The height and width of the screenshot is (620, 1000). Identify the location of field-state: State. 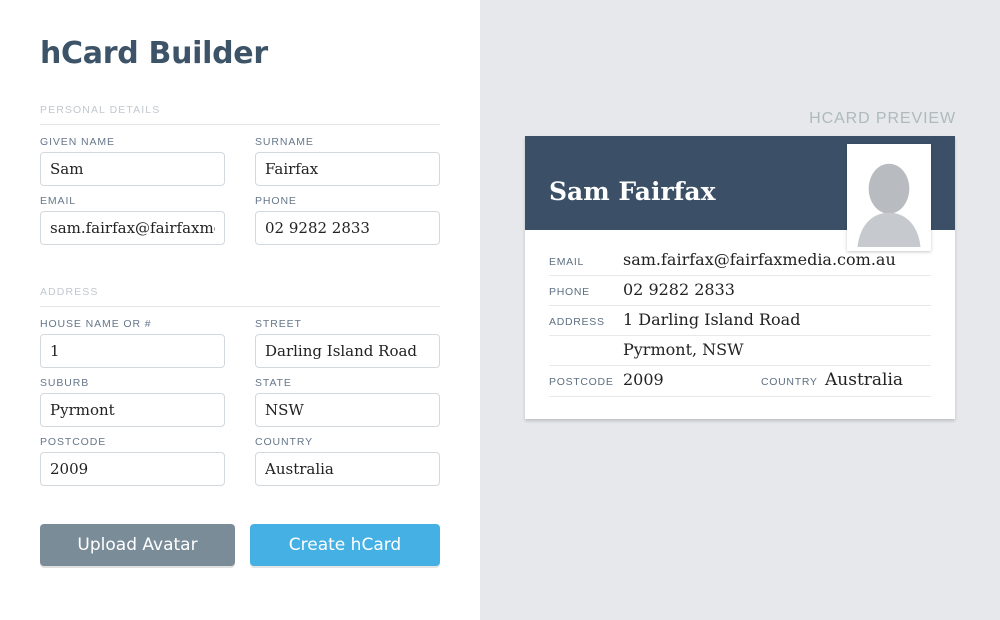
(340, 402).